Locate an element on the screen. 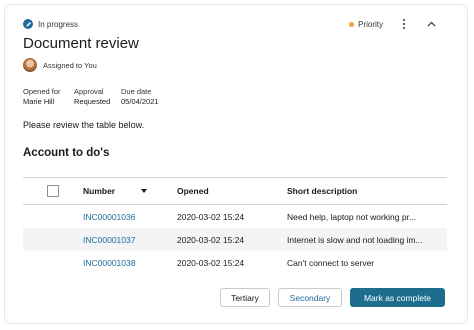 The height and width of the screenshot is (330, 474). assignee: Assigned to You is located at coordinates (60, 65).